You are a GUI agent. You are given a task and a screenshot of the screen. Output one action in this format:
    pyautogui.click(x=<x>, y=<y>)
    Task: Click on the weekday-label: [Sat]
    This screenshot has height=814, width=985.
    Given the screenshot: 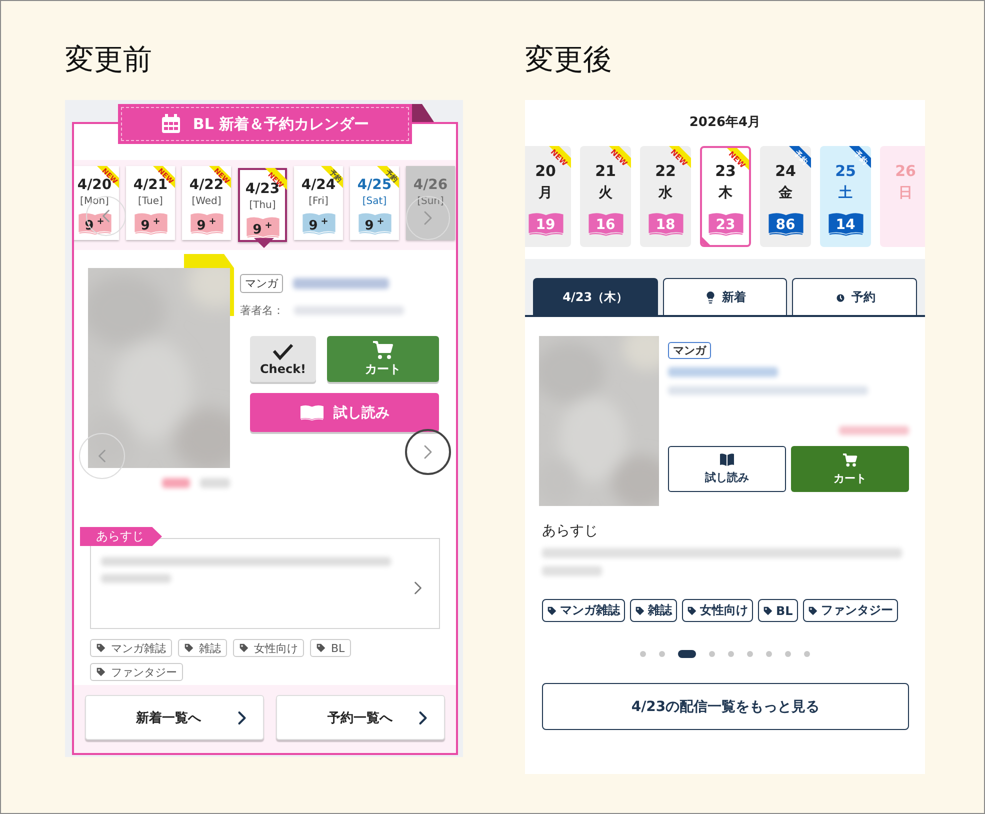 What is the action you would take?
    pyautogui.click(x=374, y=202)
    